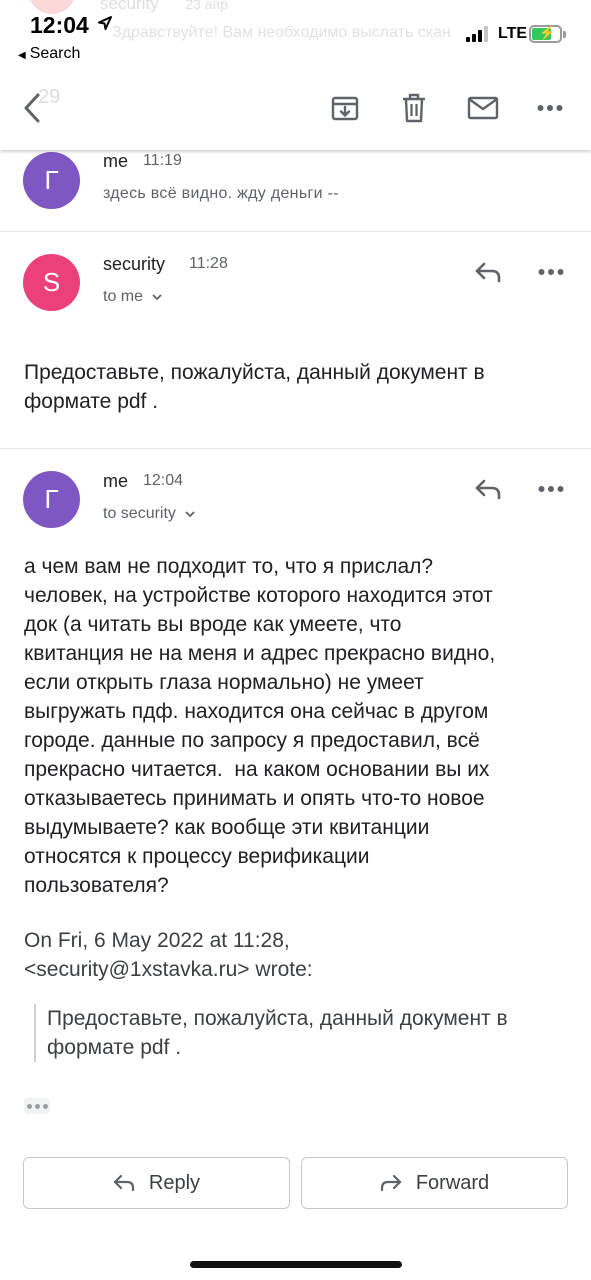 This screenshot has height=1280, width=591. I want to click on network-type: LTE, so click(513, 33).